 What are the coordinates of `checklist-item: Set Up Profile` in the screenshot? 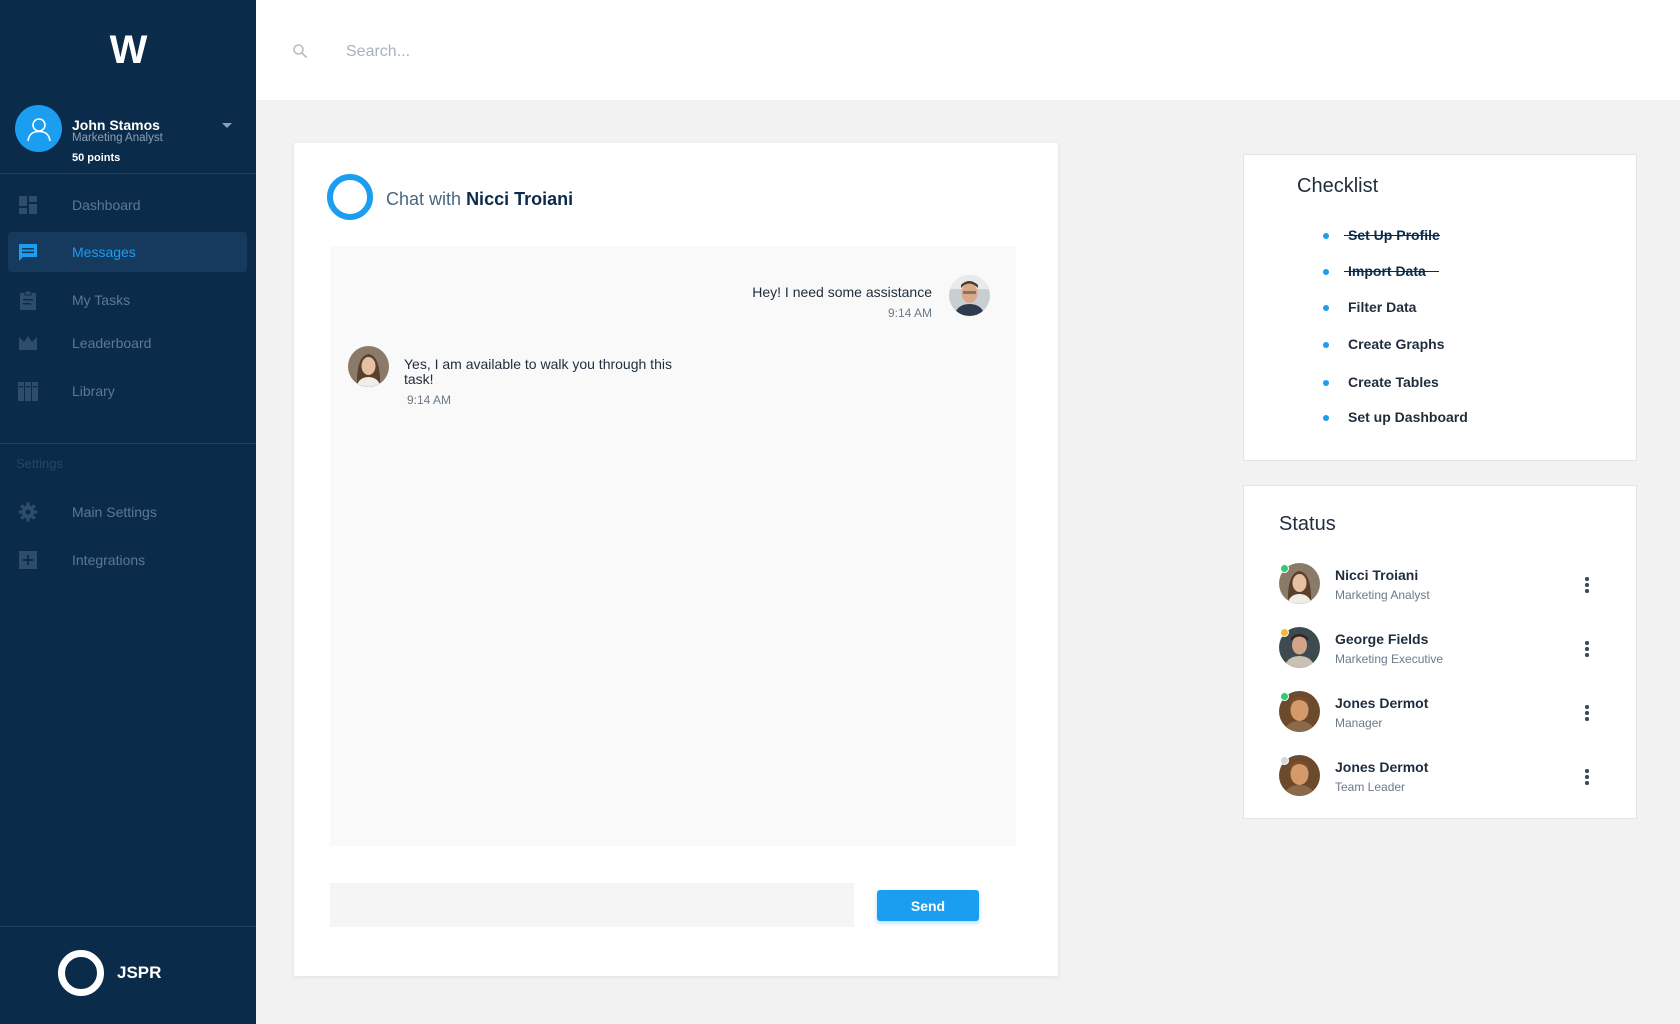 It's located at (1381, 235).